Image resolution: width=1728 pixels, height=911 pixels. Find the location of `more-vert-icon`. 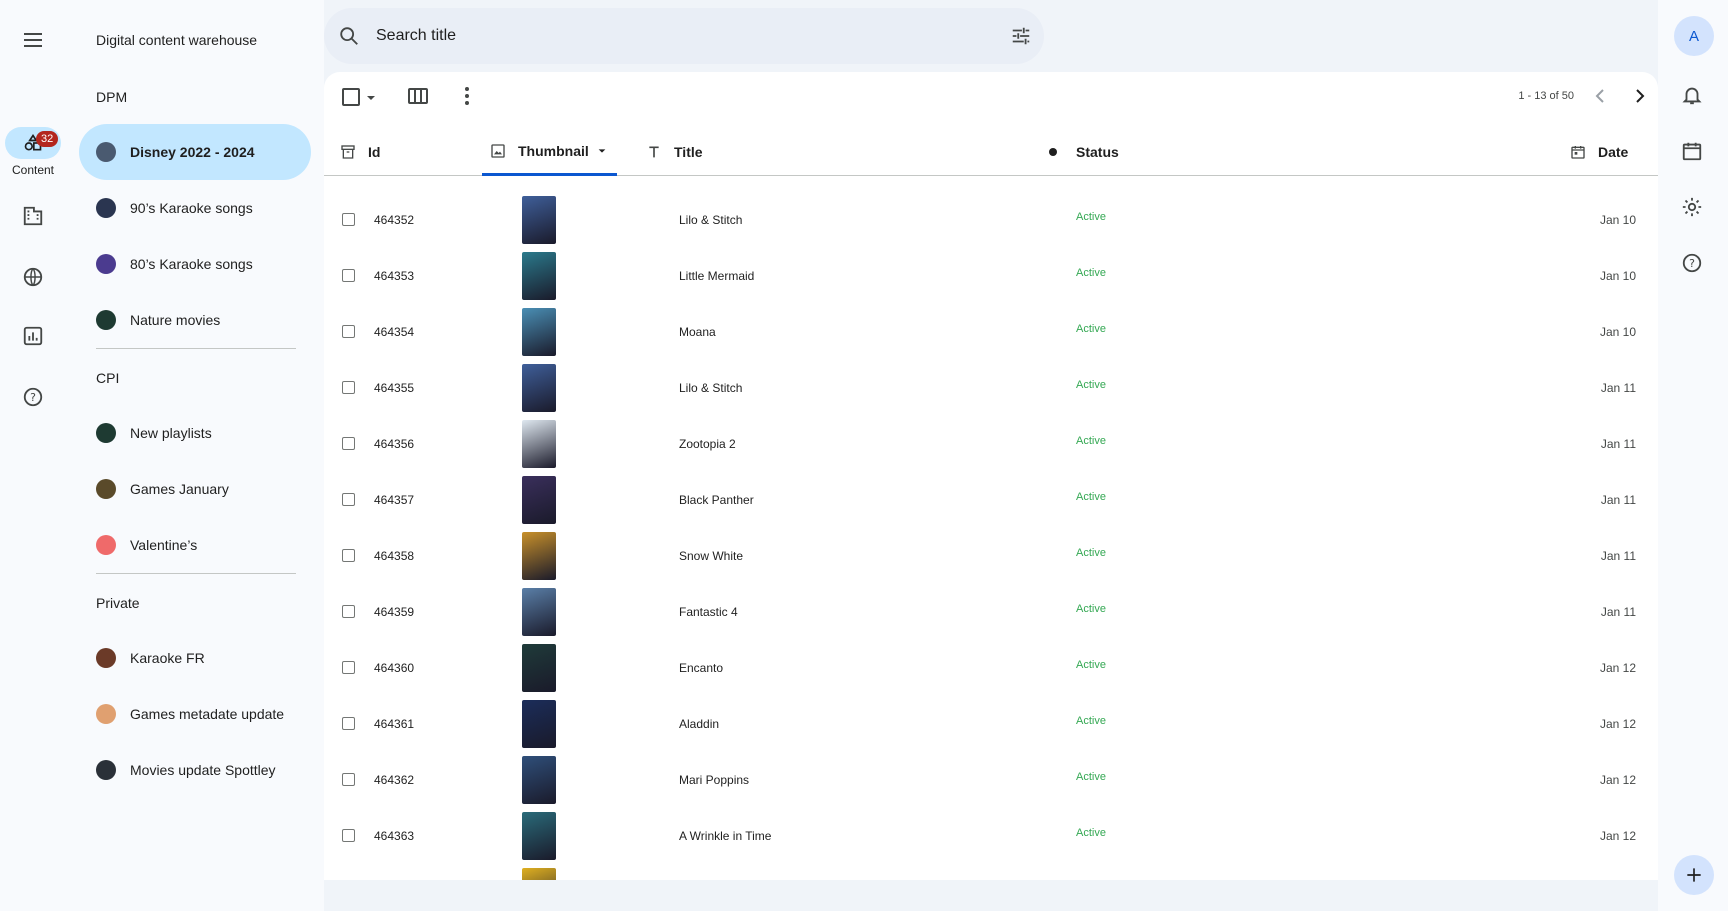

more-vert-icon is located at coordinates (467, 96).